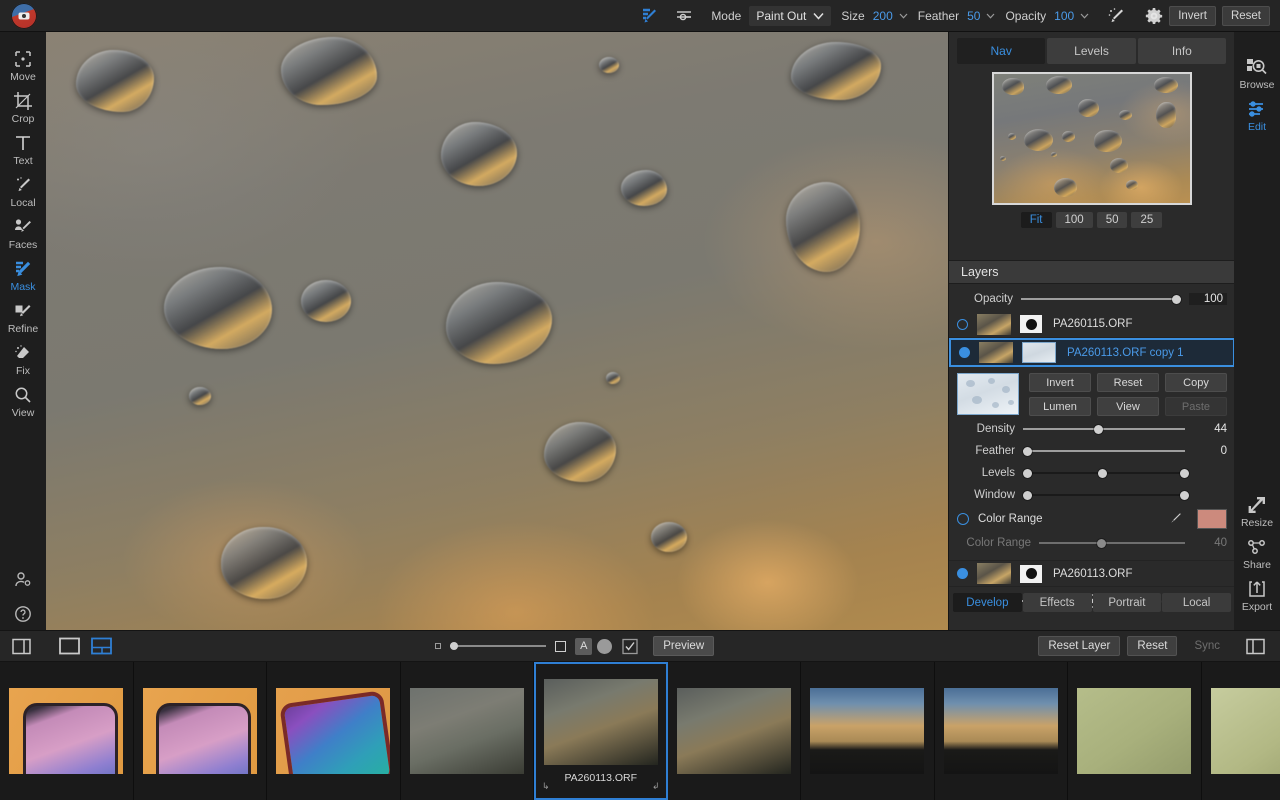 This screenshot has width=1280, height=800. What do you see at coordinates (1196, 406) in the screenshot?
I see `mask-paste-button: Paste` at bounding box center [1196, 406].